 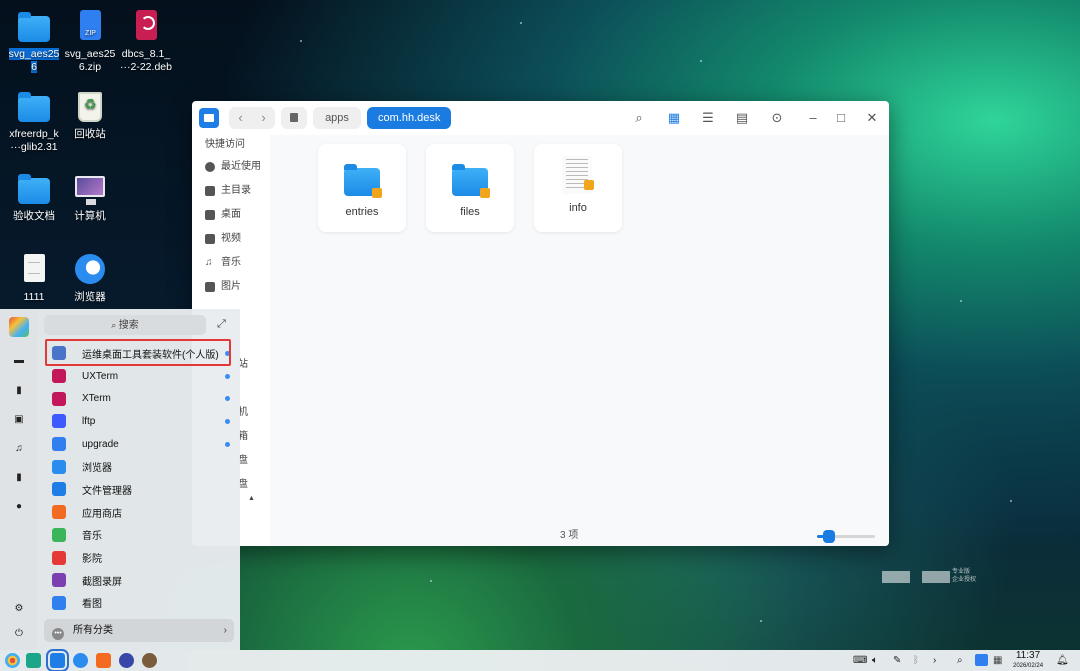 I want to click on desktop-icon-computer: 计算机, so click(x=90, y=197).